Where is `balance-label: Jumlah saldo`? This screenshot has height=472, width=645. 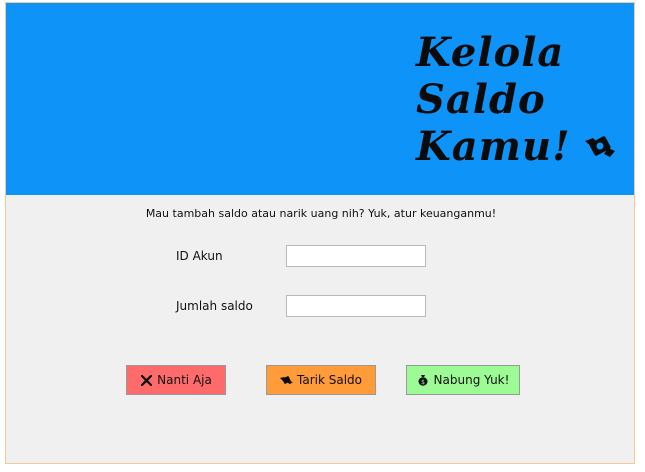
balance-label: Jumlah saldo is located at coordinates (214, 306).